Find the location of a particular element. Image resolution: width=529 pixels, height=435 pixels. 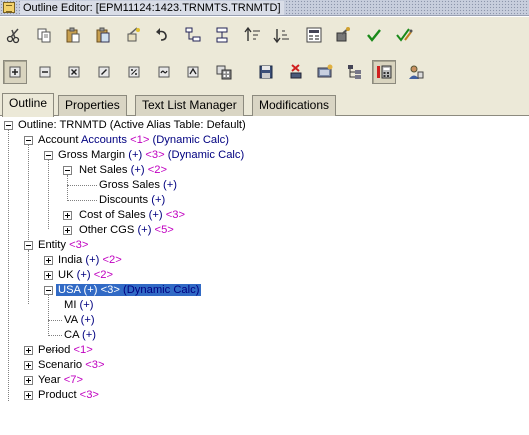

selected-member-highlight: USA (+) <3> (Dynamic Calc) is located at coordinates (129, 290).